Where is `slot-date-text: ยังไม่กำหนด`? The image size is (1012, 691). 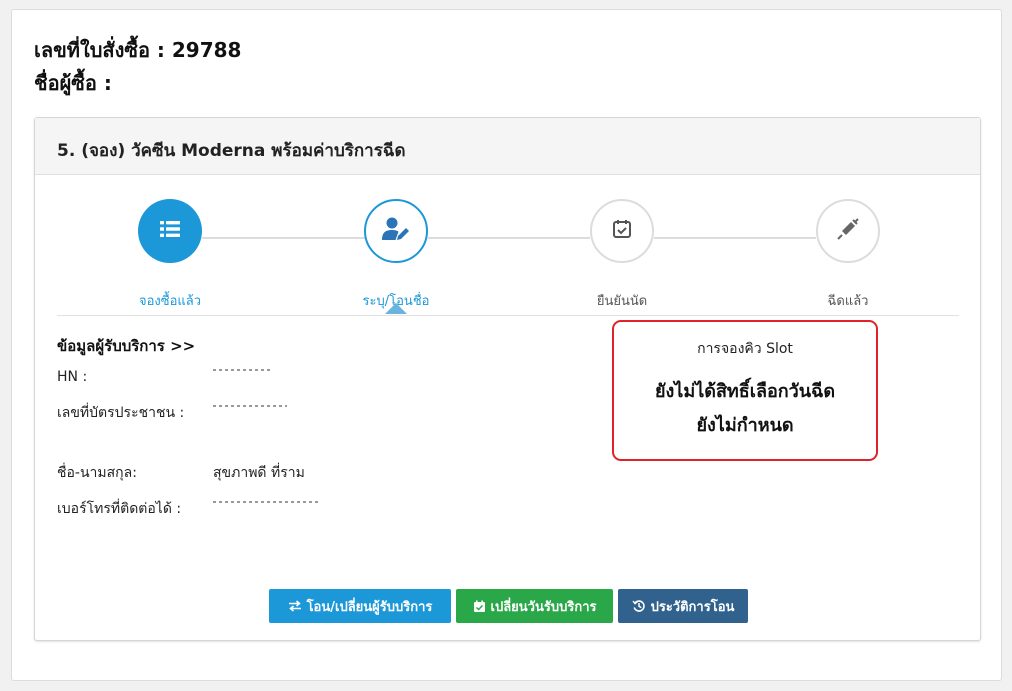 slot-date-text: ยังไม่กำหนด is located at coordinates (745, 425).